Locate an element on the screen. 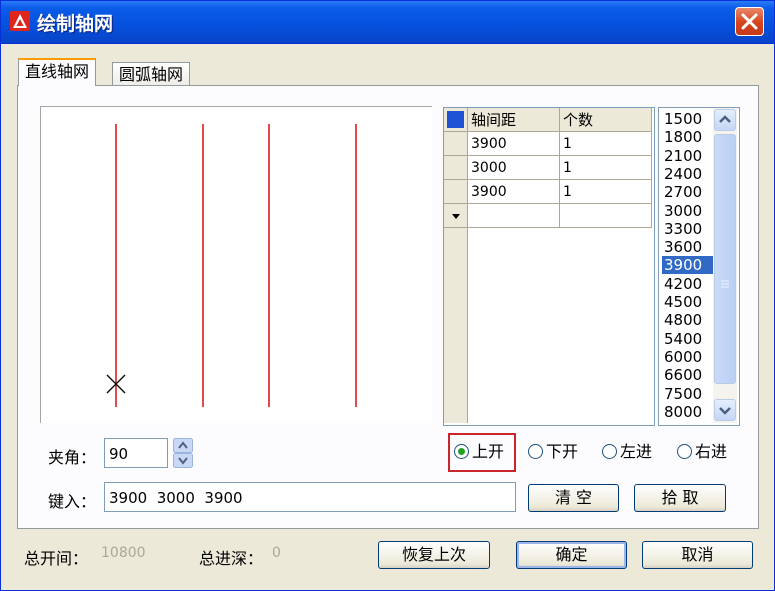 The image size is (775, 591). grid-header-count: 个数 is located at coordinates (606, 120).